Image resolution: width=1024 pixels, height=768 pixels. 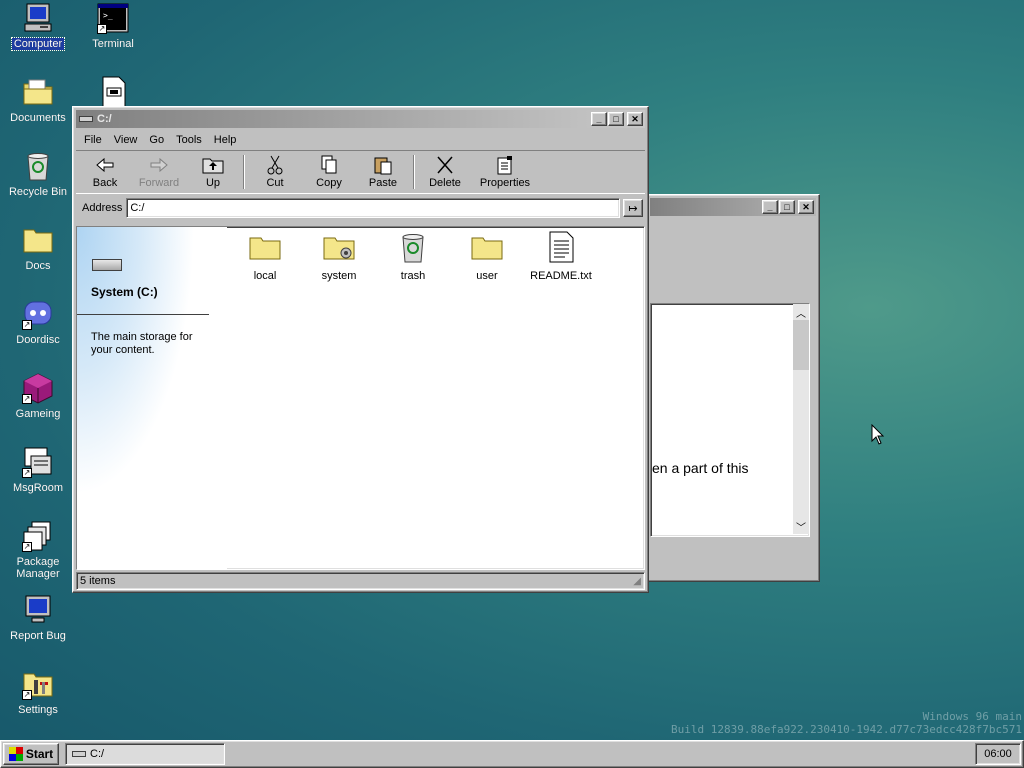 I want to click on taskbar-item-label: C:/, so click(x=97, y=754).